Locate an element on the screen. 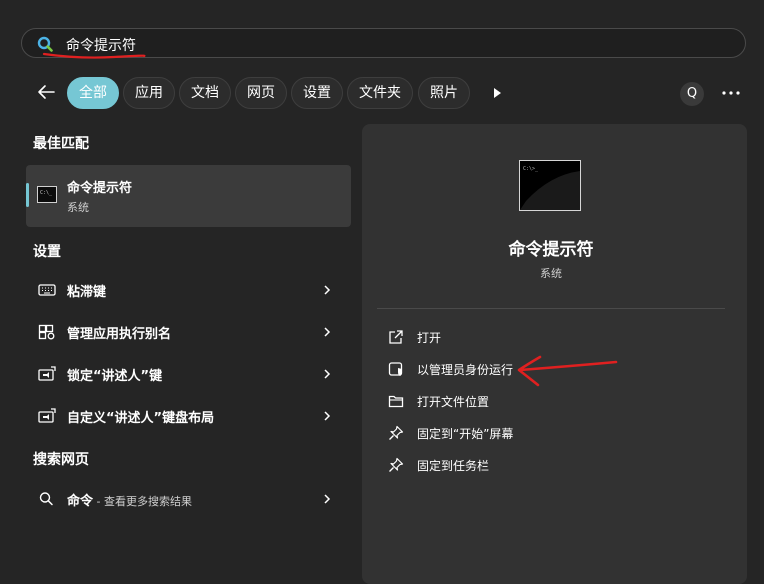 This screenshot has height=584, width=764. divider is located at coordinates (551, 308).